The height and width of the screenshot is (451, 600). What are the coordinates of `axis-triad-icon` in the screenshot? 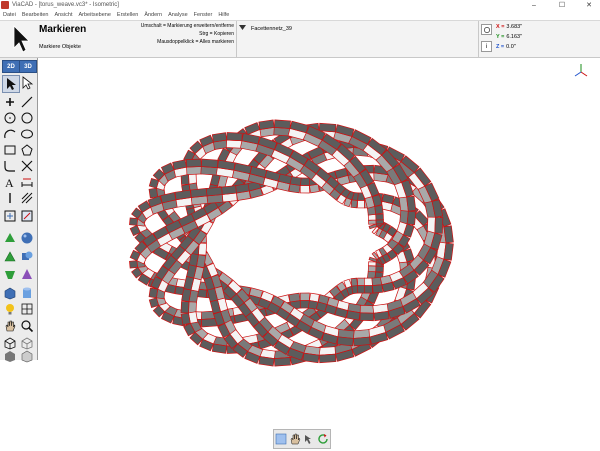 It's located at (581, 71).